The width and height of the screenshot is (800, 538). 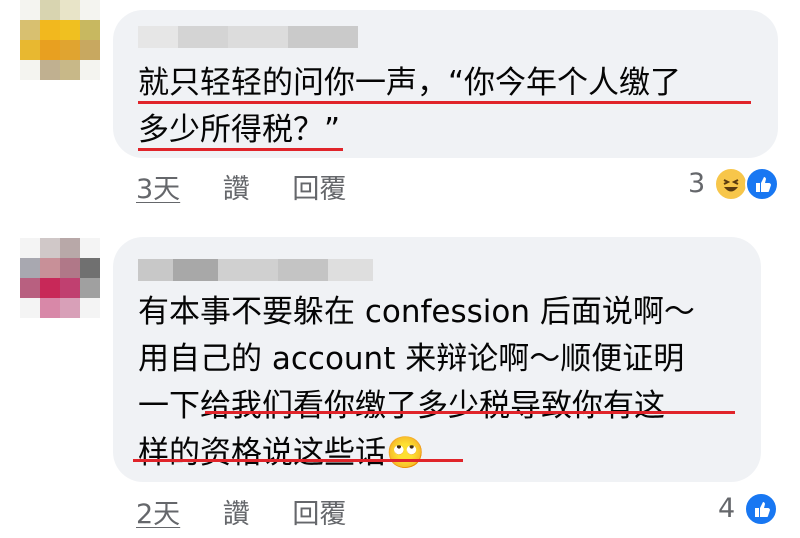 What do you see at coordinates (416, 312) in the screenshot?
I see `comment-line: 有本事不要躲在 confession 后面说啊～` at bounding box center [416, 312].